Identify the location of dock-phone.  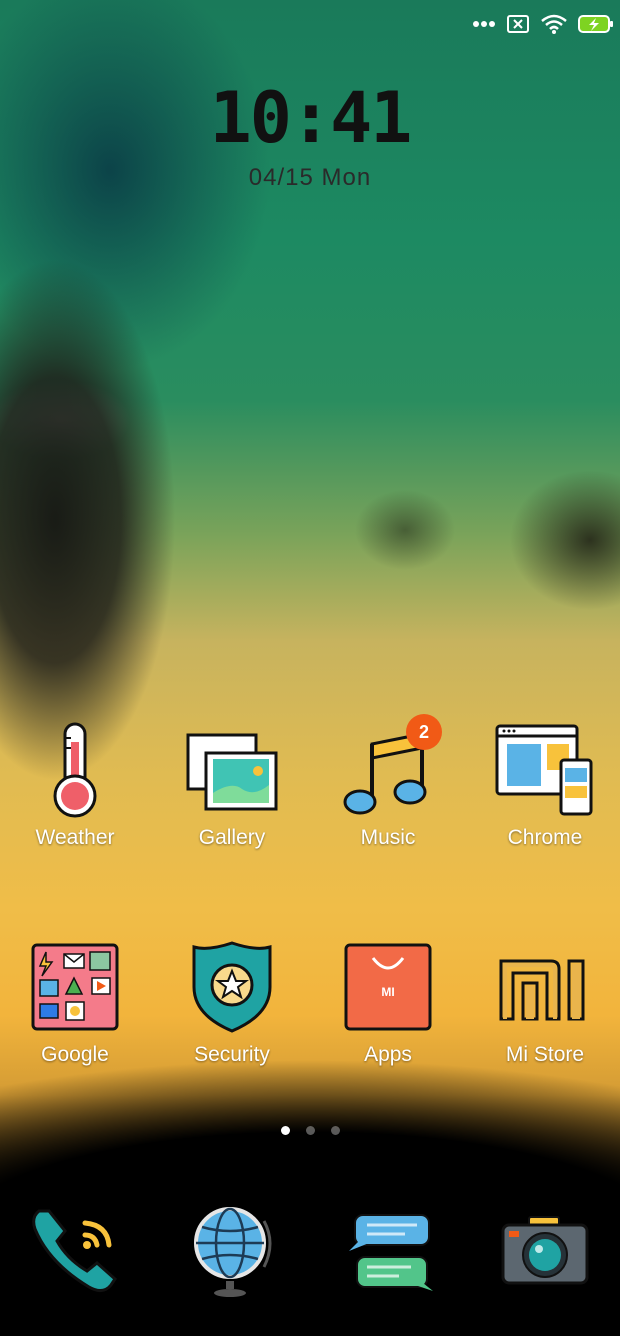
(75, 1253).